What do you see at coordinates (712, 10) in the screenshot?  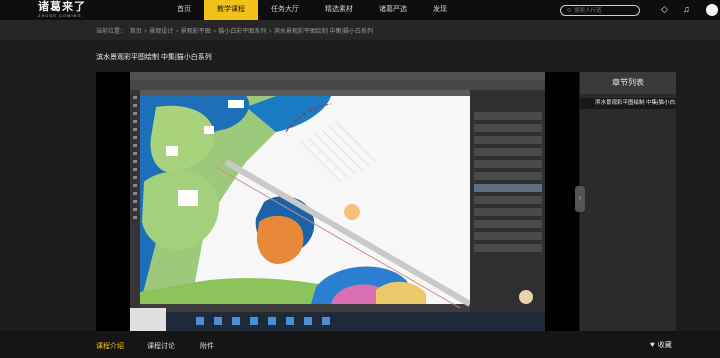 I see `avatar` at bounding box center [712, 10].